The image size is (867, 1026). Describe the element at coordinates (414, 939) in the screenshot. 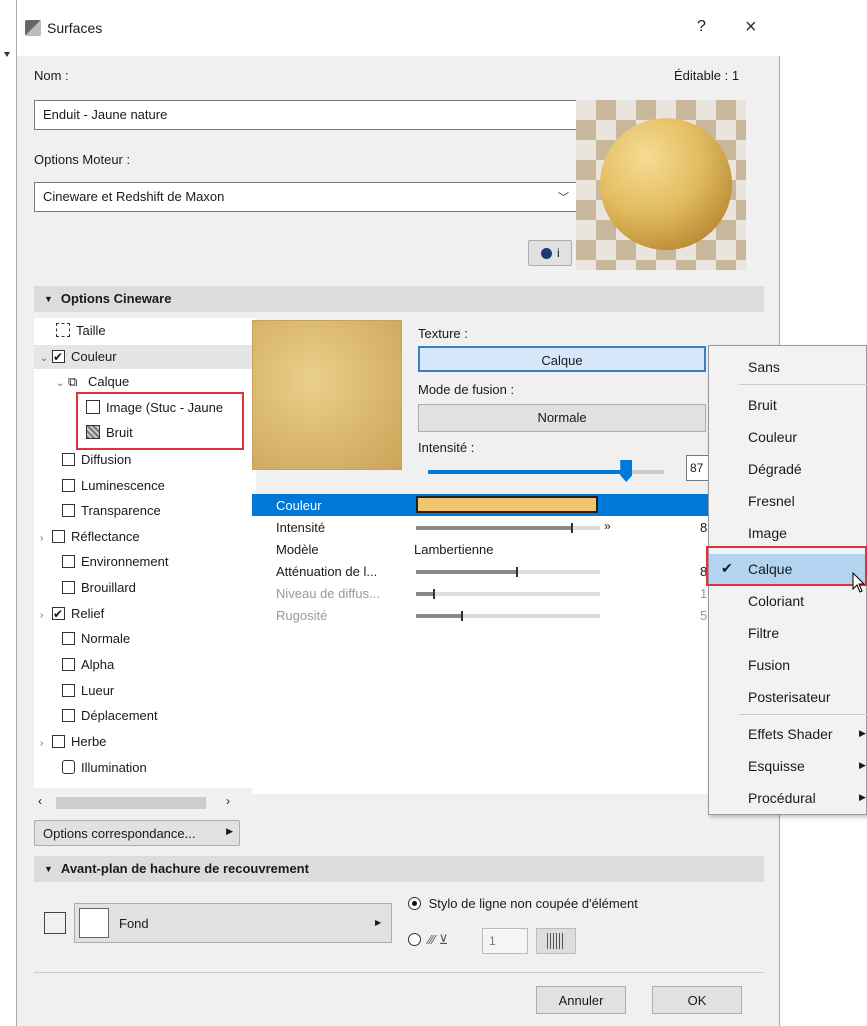

I see `radio-custom-pen-button` at that location.